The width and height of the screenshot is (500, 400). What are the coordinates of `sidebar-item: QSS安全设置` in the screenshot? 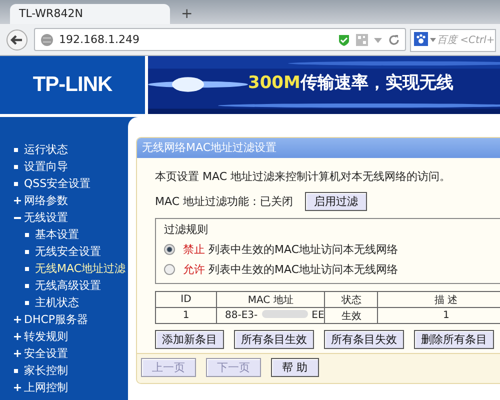 It's located at (64, 183).